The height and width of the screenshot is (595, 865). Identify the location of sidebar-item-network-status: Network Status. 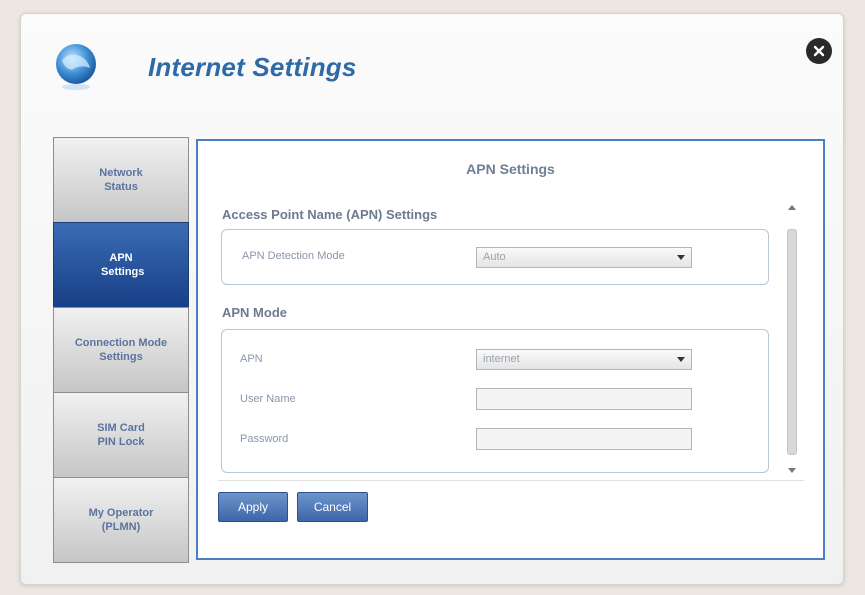
(121, 180).